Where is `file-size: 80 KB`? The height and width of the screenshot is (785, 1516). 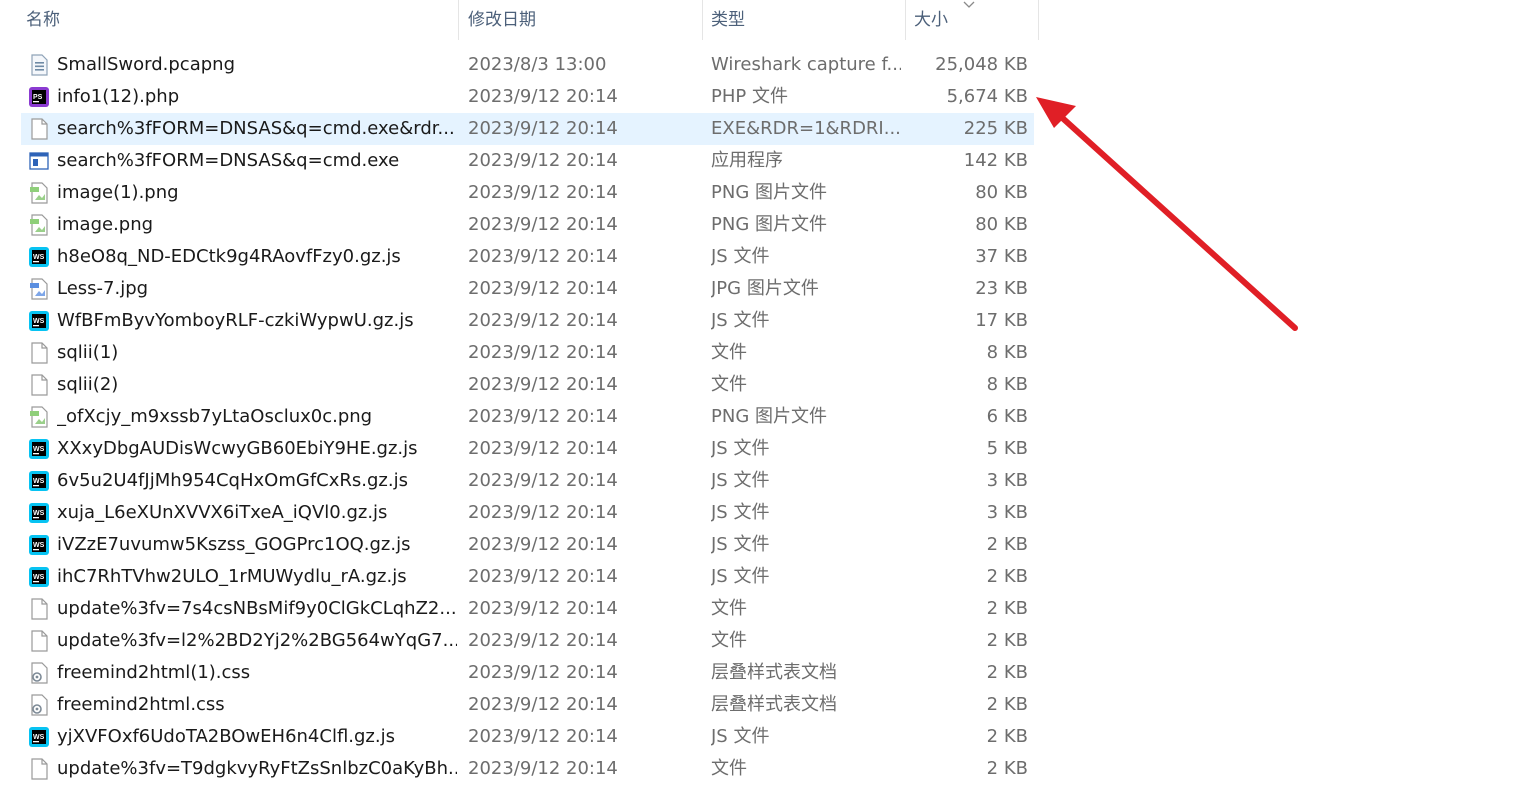 file-size: 80 KB is located at coordinates (1001, 192).